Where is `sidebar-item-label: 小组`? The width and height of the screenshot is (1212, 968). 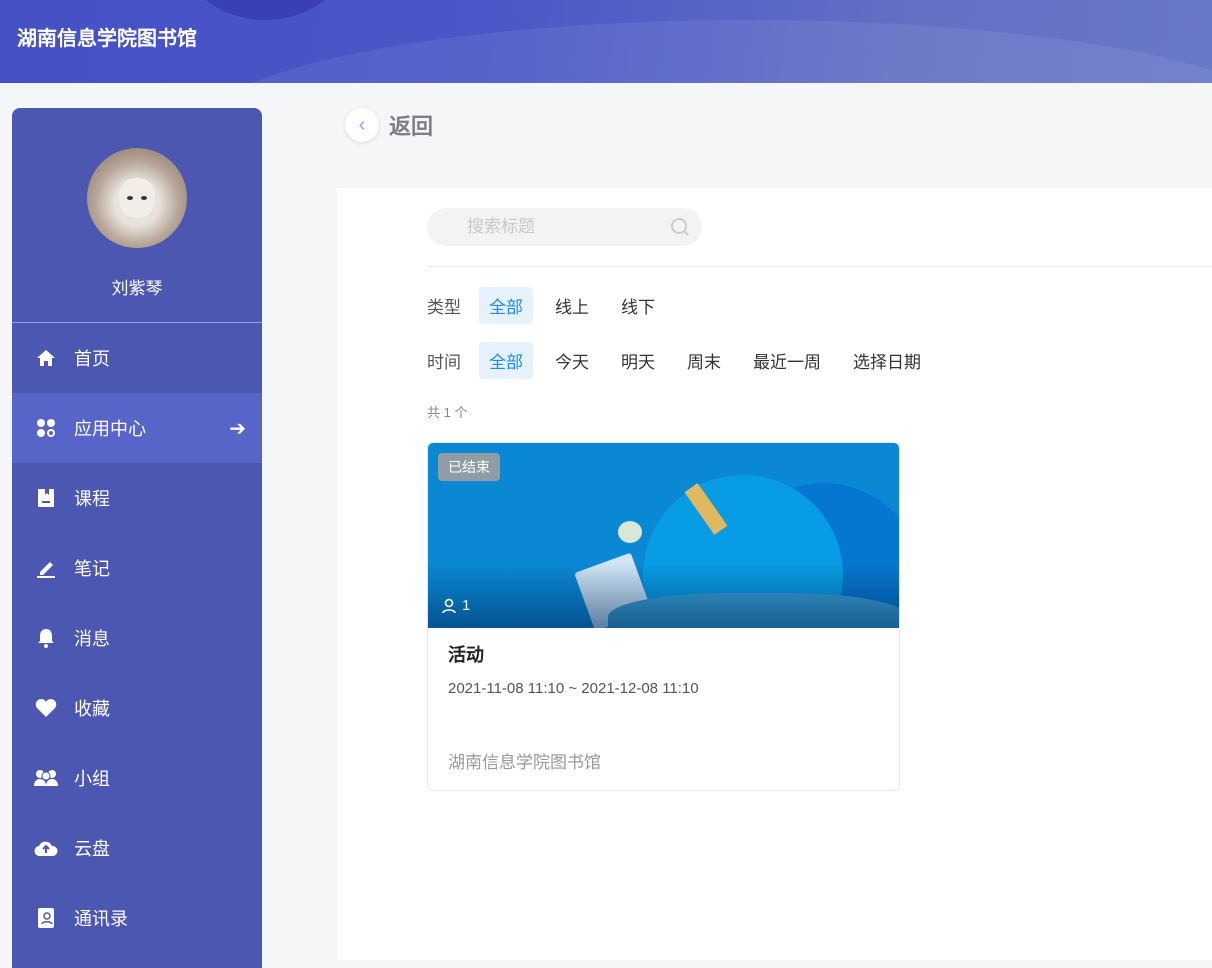 sidebar-item-label: 小组 is located at coordinates (92, 779).